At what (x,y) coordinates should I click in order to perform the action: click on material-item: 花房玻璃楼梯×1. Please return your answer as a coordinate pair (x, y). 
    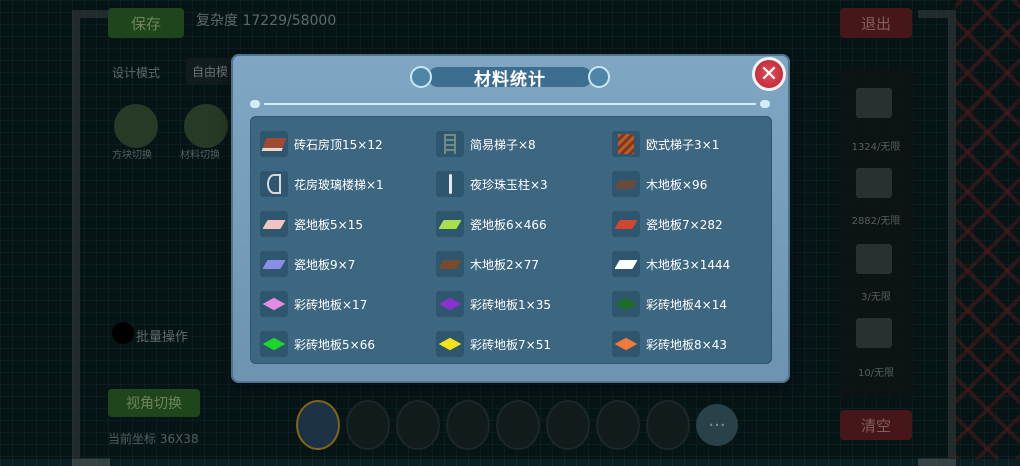
    Looking at the image, I should click on (348, 184).